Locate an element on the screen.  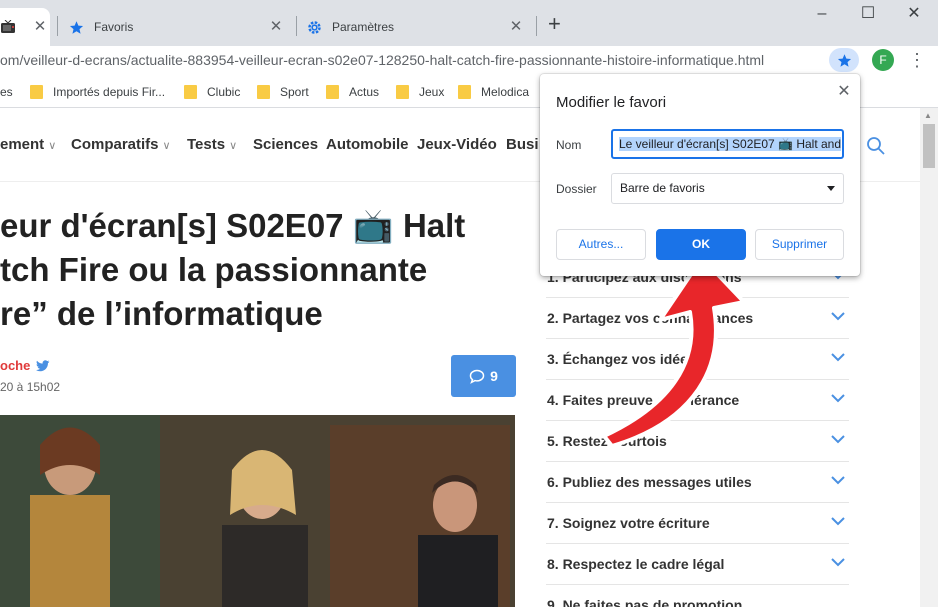
ok-button: OK is located at coordinates (701, 244).